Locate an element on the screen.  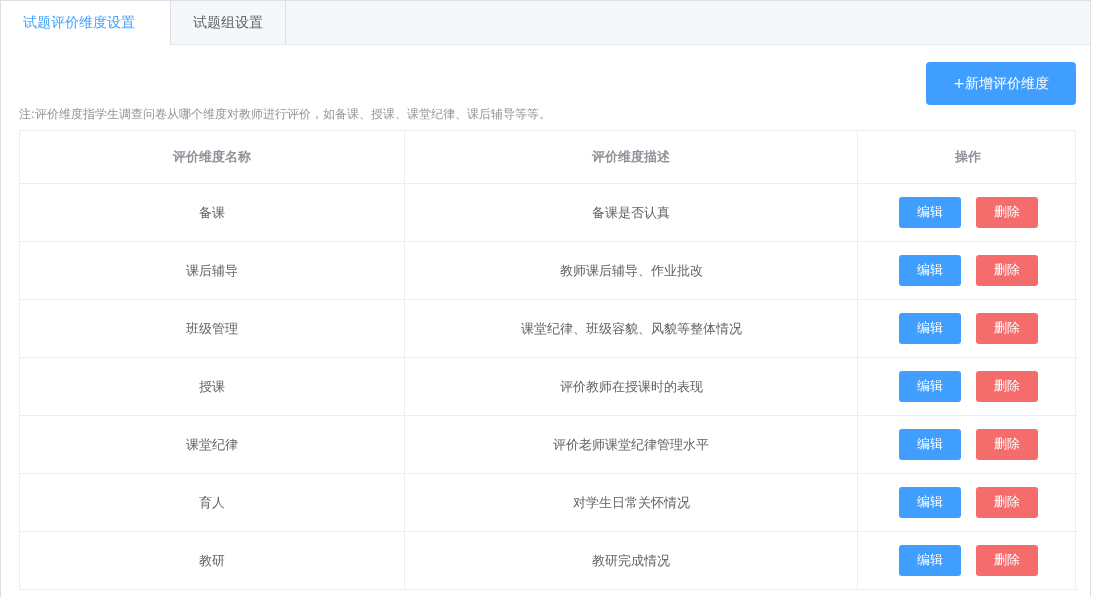
table-cell: 班级管理 is located at coordinates (212, 328).